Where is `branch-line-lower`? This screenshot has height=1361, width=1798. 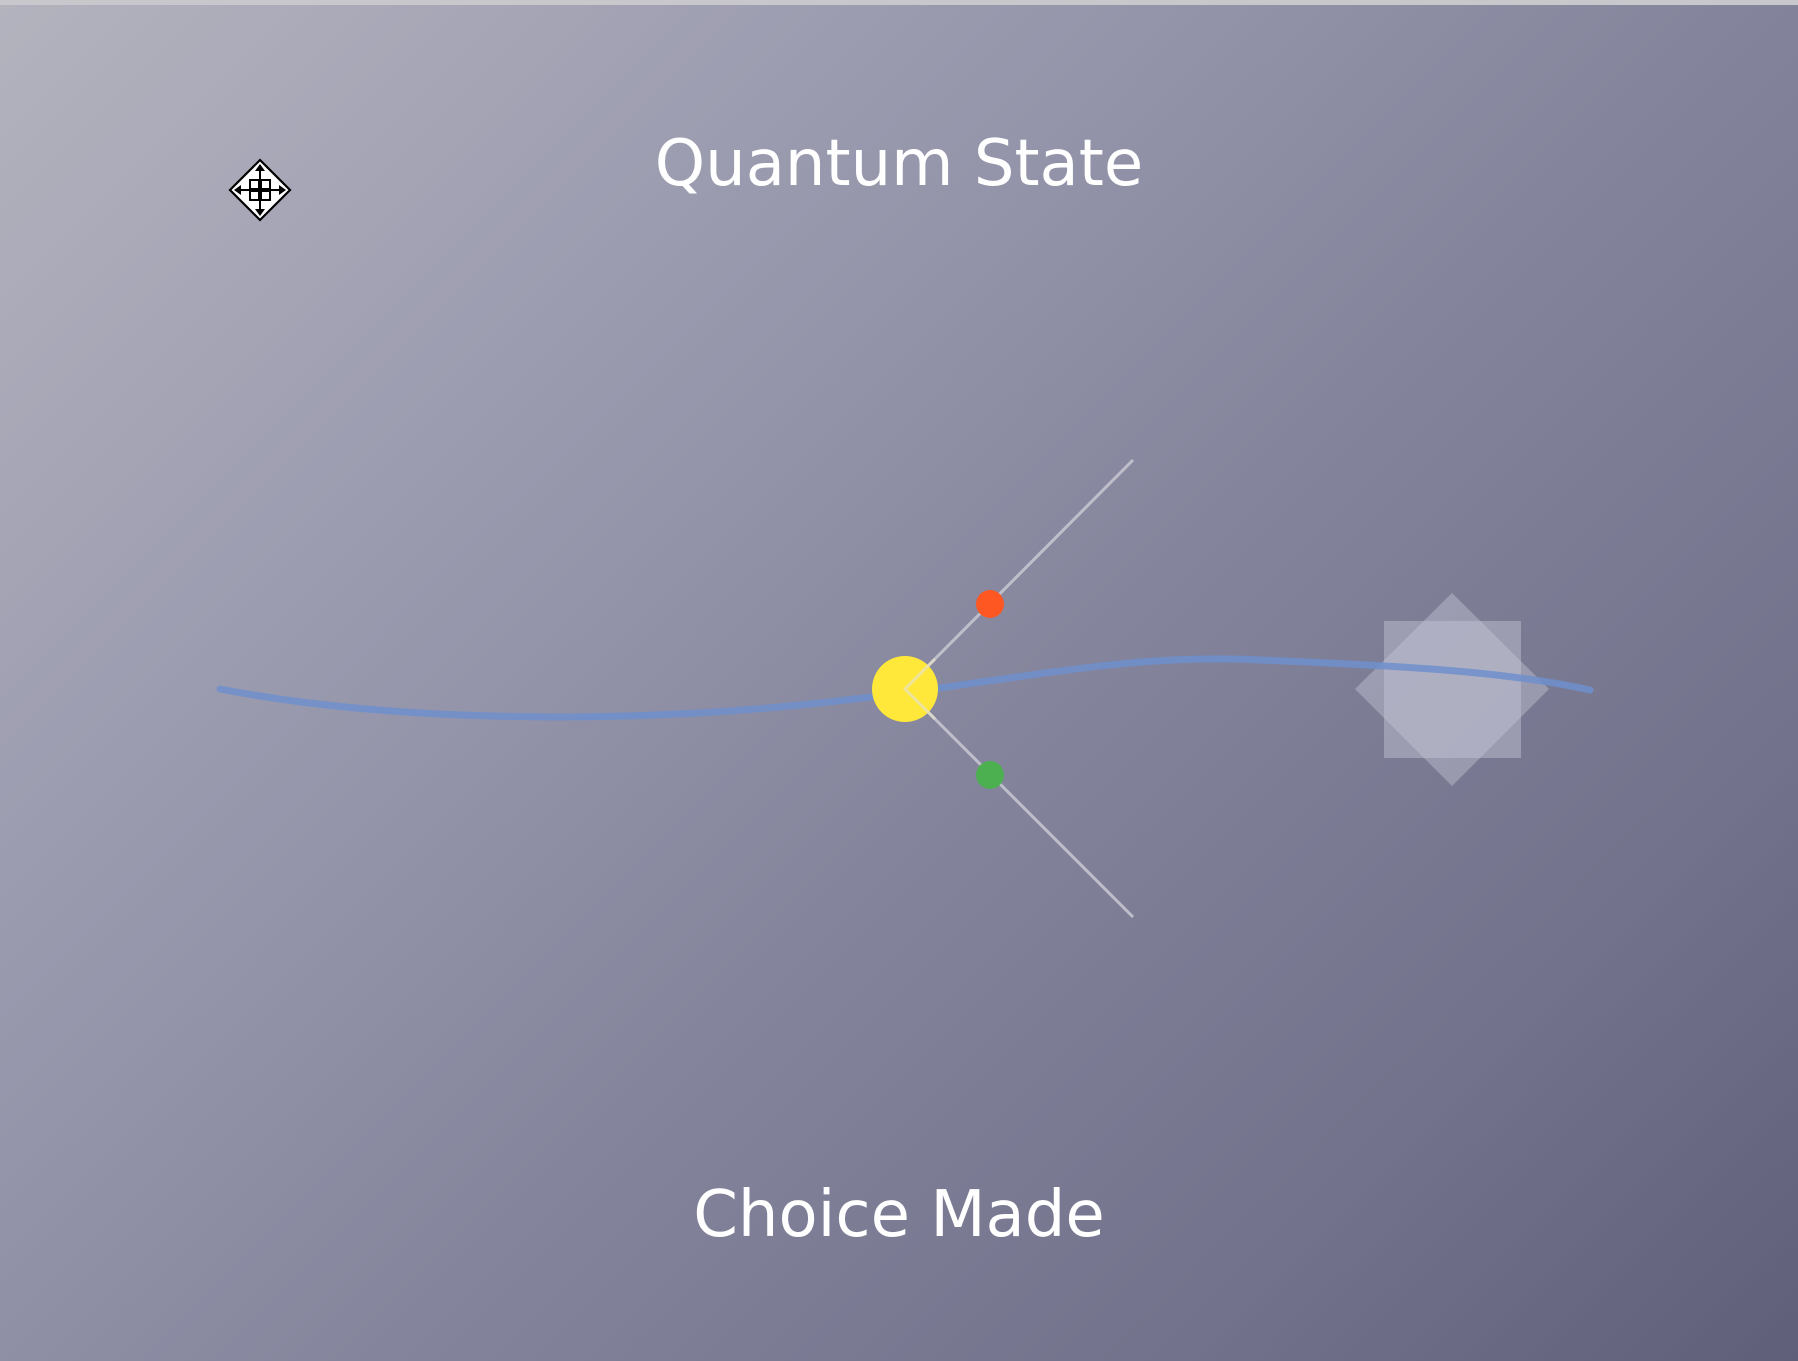
branch-line-lower is located at coordinates (1019, 803).